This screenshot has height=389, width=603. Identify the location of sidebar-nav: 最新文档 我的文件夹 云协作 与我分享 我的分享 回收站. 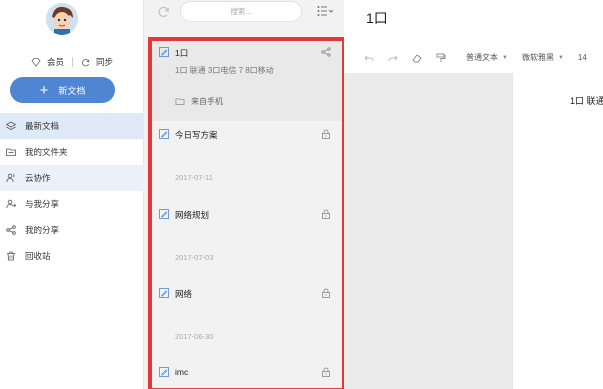
(72, 191).